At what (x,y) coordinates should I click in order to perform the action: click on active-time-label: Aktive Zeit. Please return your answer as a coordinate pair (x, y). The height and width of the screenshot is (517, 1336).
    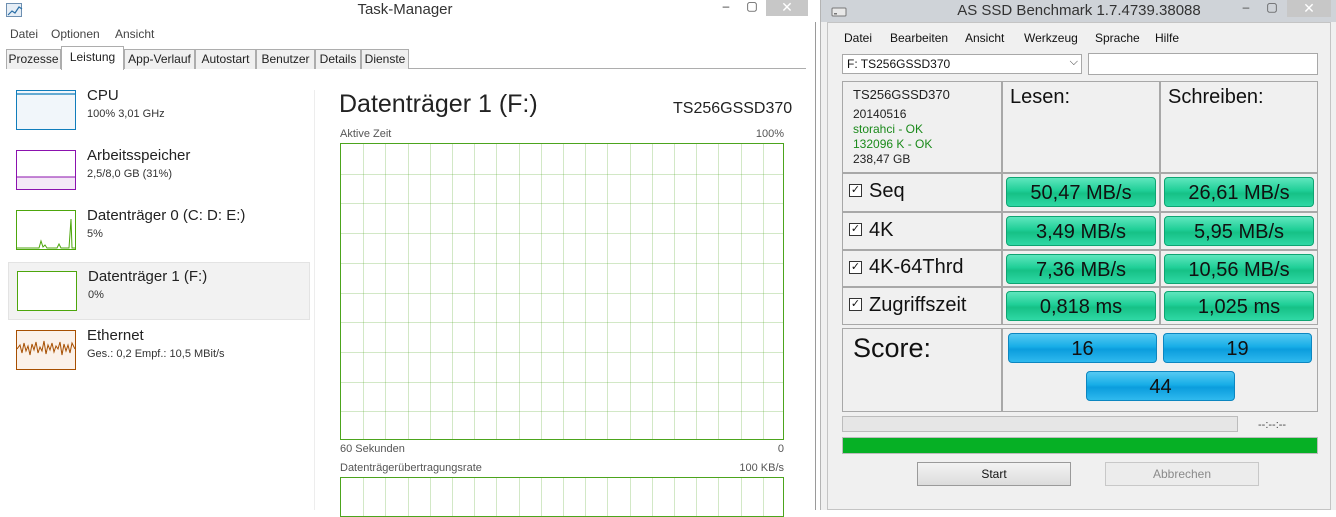
    Looking at the image, I should click on (366, 134).